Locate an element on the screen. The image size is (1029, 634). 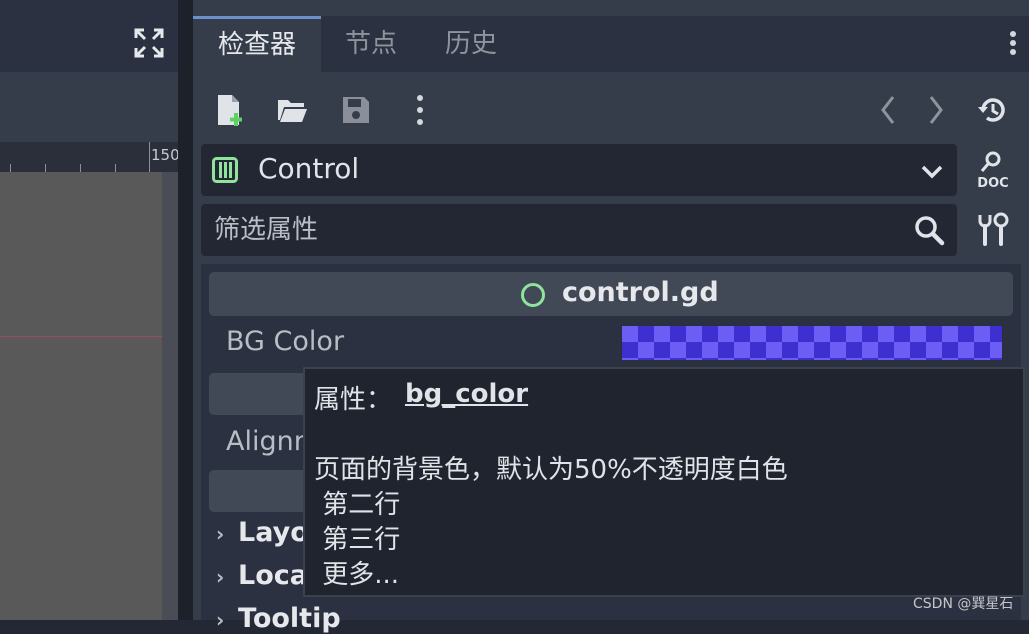
doc-icon: DOC is located at coordinates (993, 170).